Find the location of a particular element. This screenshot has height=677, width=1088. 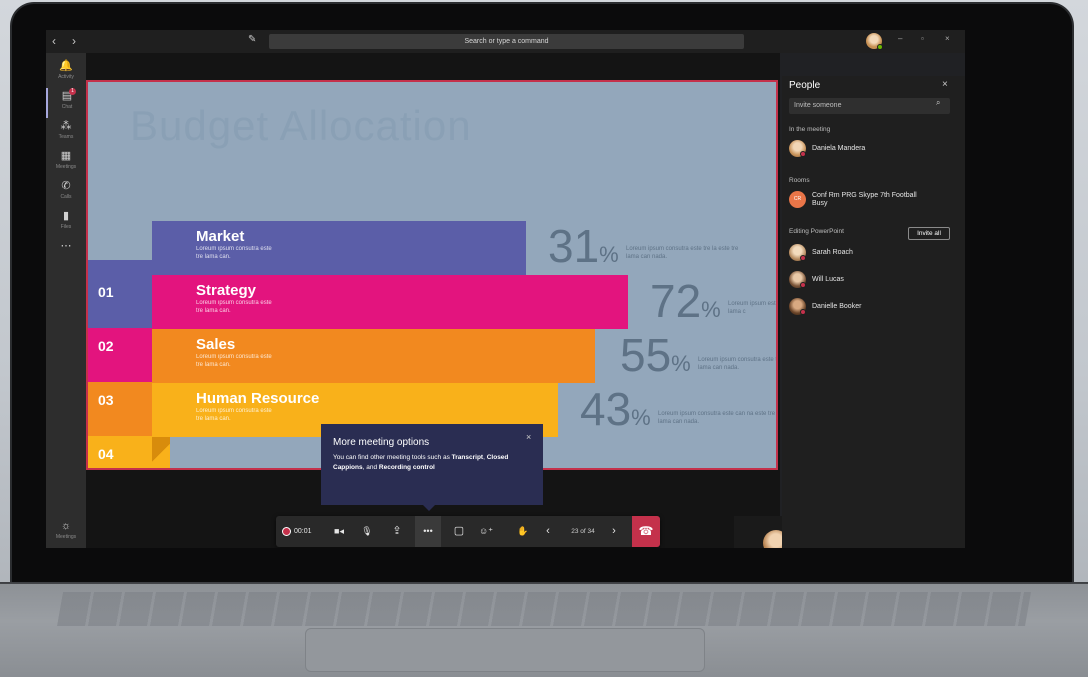

participant-name: Daniela Mandera is located at coordinates (839, 148).